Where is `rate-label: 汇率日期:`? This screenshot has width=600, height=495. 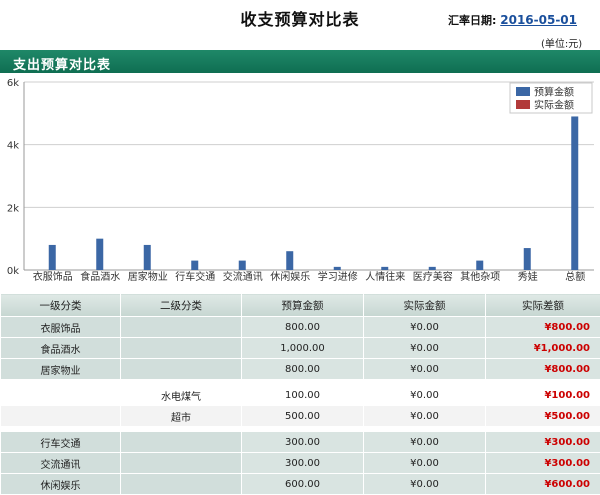 rate-label: 汇率日期: is located at coordinates (472, 20).